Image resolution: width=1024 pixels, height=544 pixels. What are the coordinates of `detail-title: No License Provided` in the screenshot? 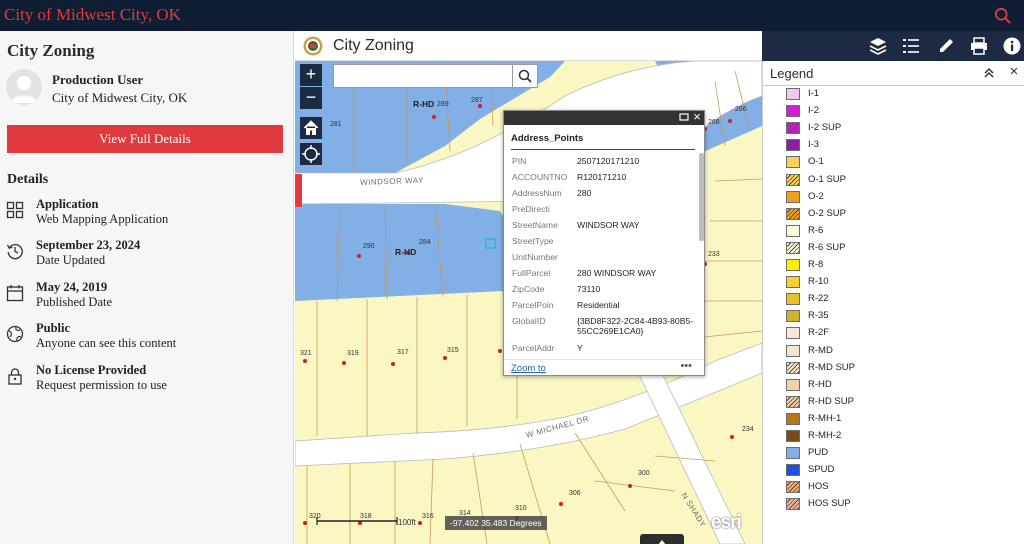 It's located at (91, 370).